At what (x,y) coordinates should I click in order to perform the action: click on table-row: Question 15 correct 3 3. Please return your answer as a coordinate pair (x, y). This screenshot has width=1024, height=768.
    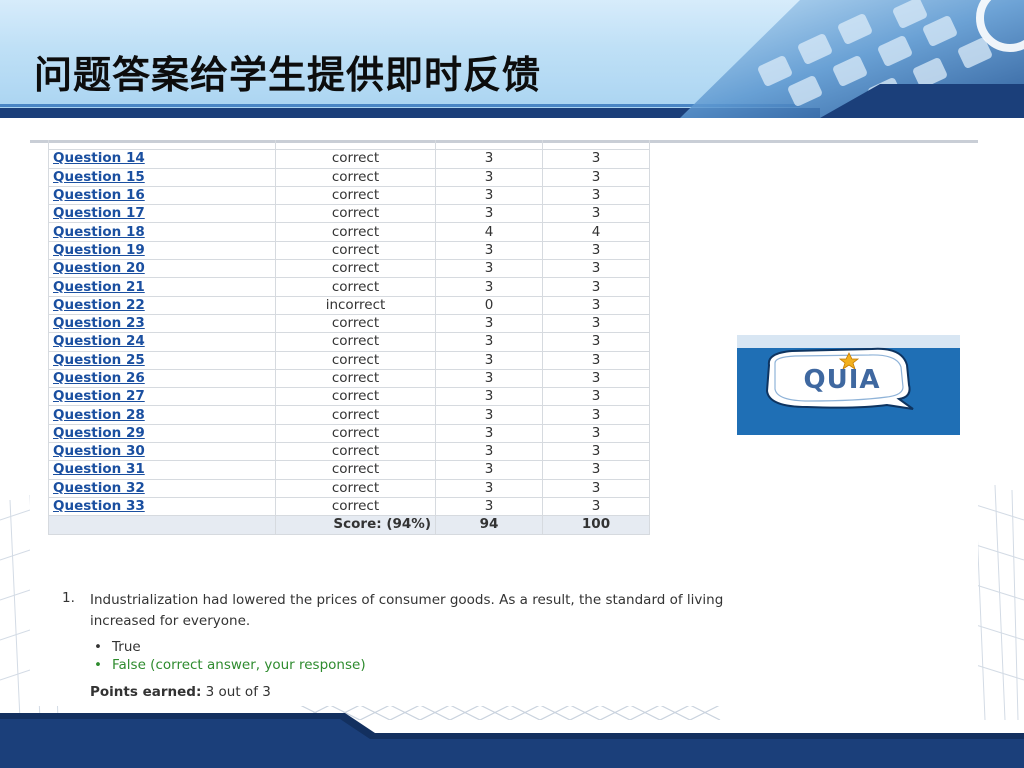
    Looking at the image, I should click on (349, 177).